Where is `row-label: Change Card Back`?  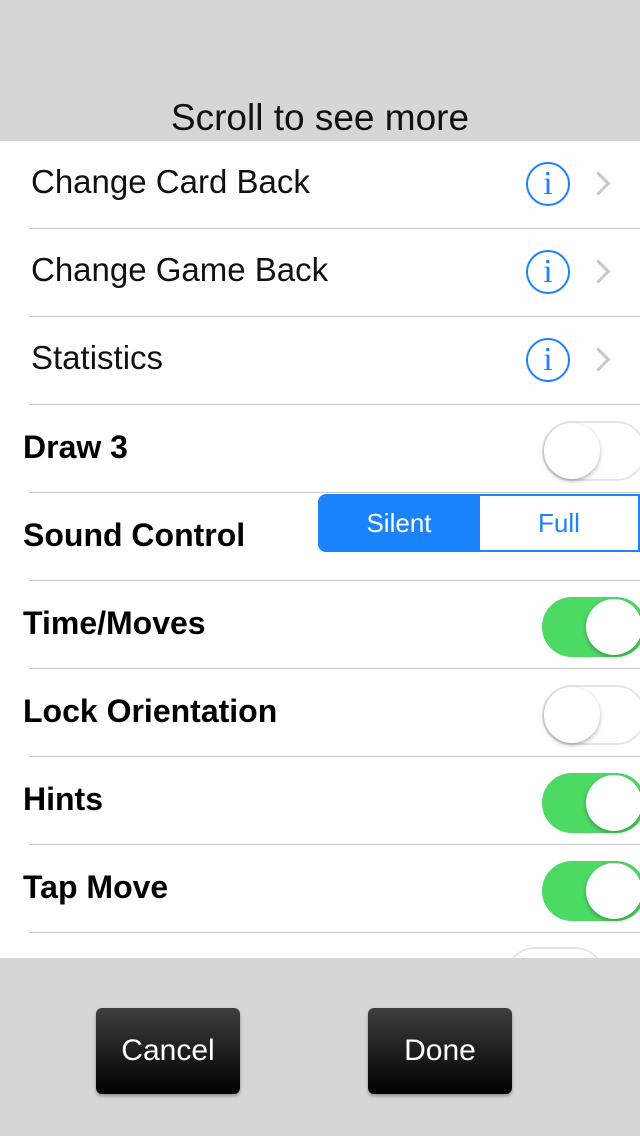
row-label: Change Card Back is located at coordinates (170, 181).